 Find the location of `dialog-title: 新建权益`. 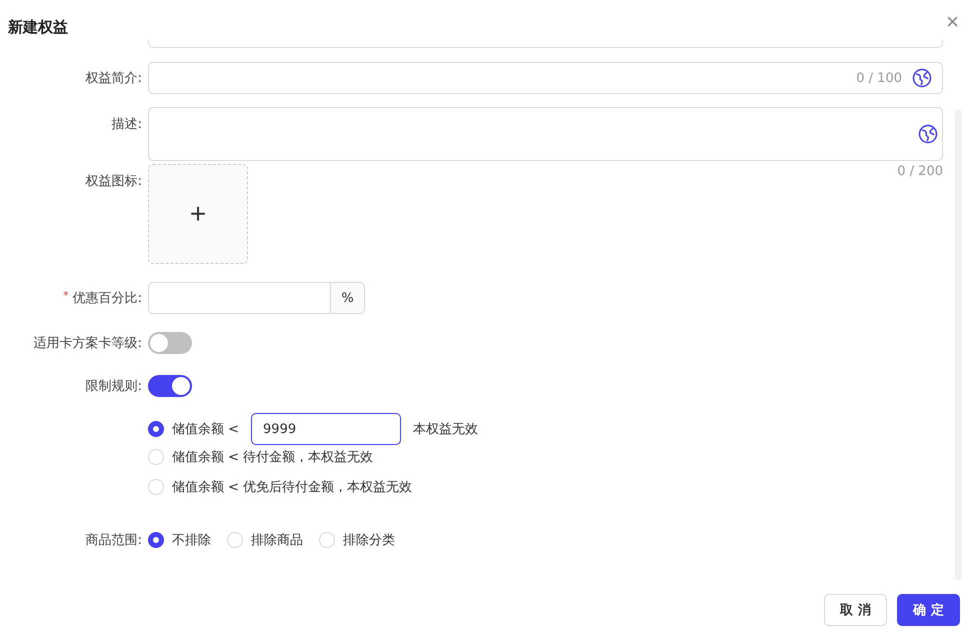

dialog-title: 新建权益 is located at coordinates (38, 27).